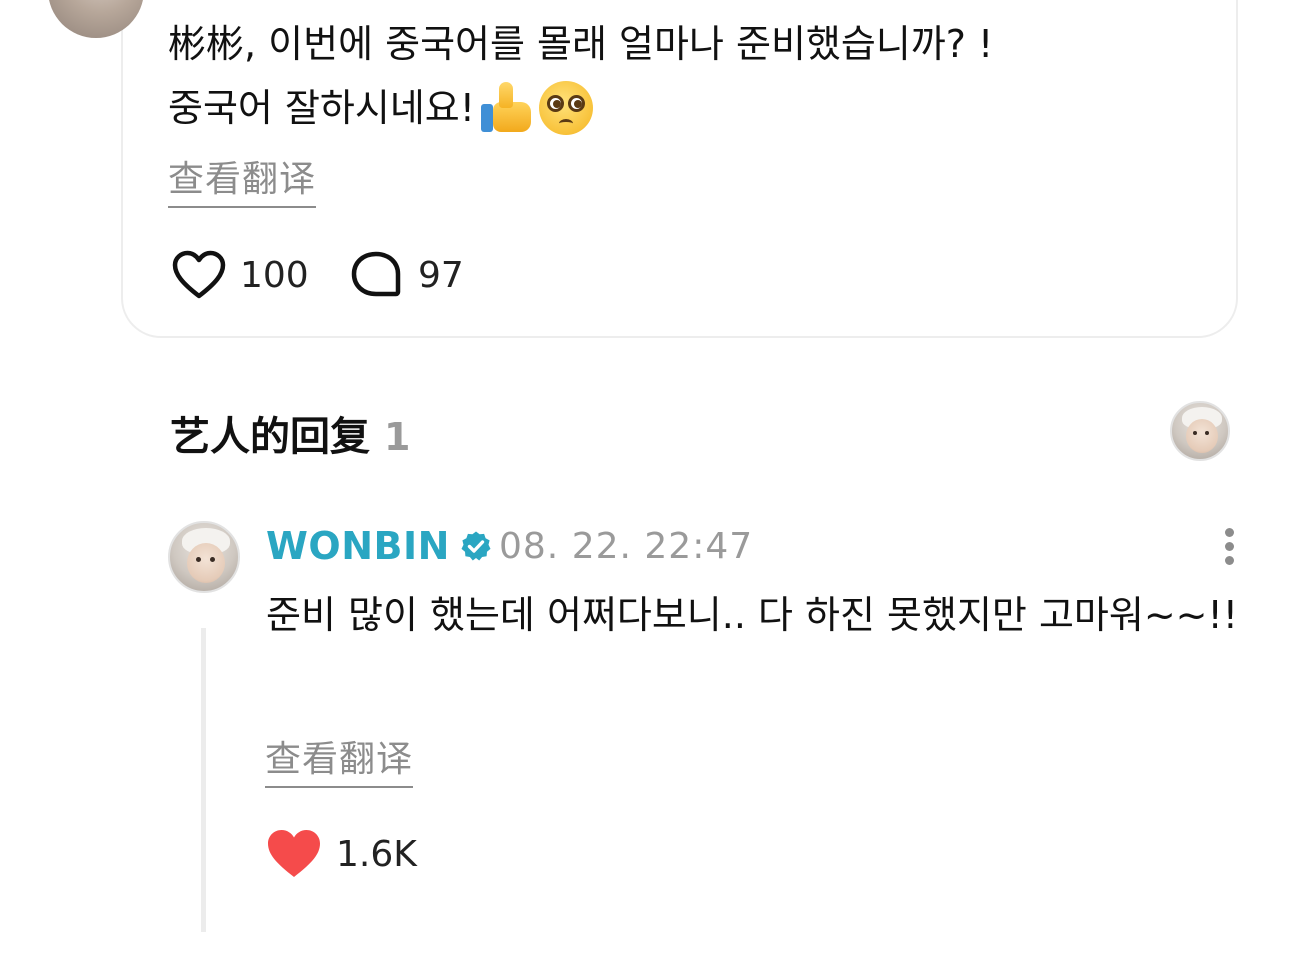 This screenshot has width=1290, height=955. I want to click on artist-replies-header: 艺人的回复 1, so click(290, 433).